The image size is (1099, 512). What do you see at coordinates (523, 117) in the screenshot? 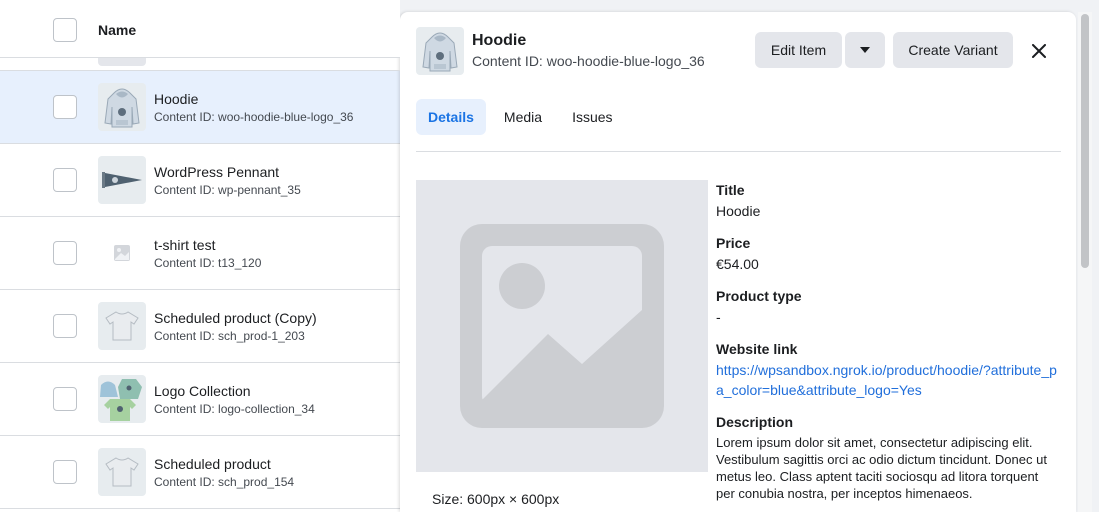
I see `tab-media: Media` at bounding box center [523, 117].